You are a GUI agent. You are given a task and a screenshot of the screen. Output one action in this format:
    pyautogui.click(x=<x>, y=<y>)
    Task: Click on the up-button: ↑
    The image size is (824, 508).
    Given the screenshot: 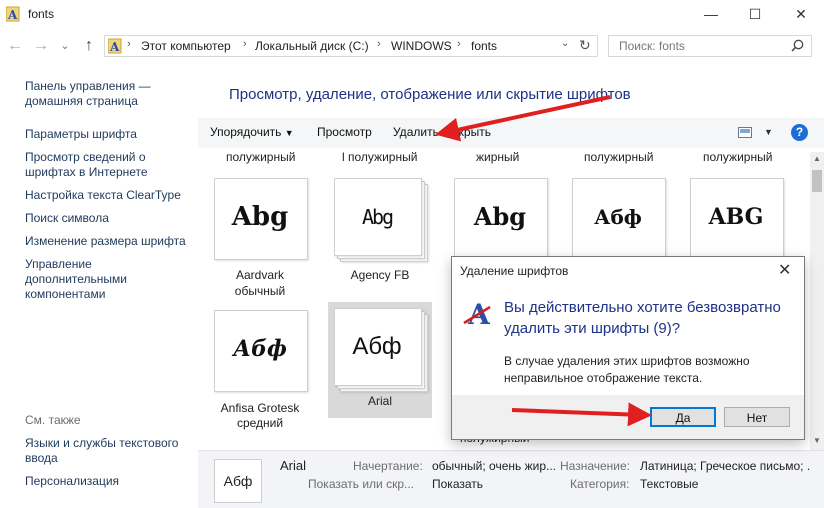 What is the action you would take?
    pyautogui.click(x=89, y=46)
    